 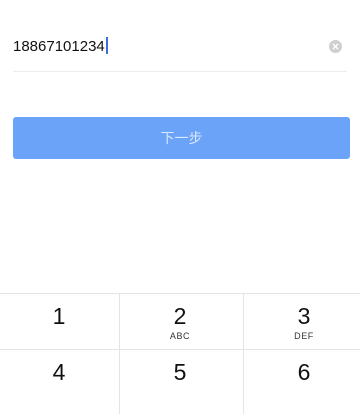 What do you see at coordinates (180, 336) in the screenshot?
I see `key-letters: ABC` at bounding box center [180, 336].